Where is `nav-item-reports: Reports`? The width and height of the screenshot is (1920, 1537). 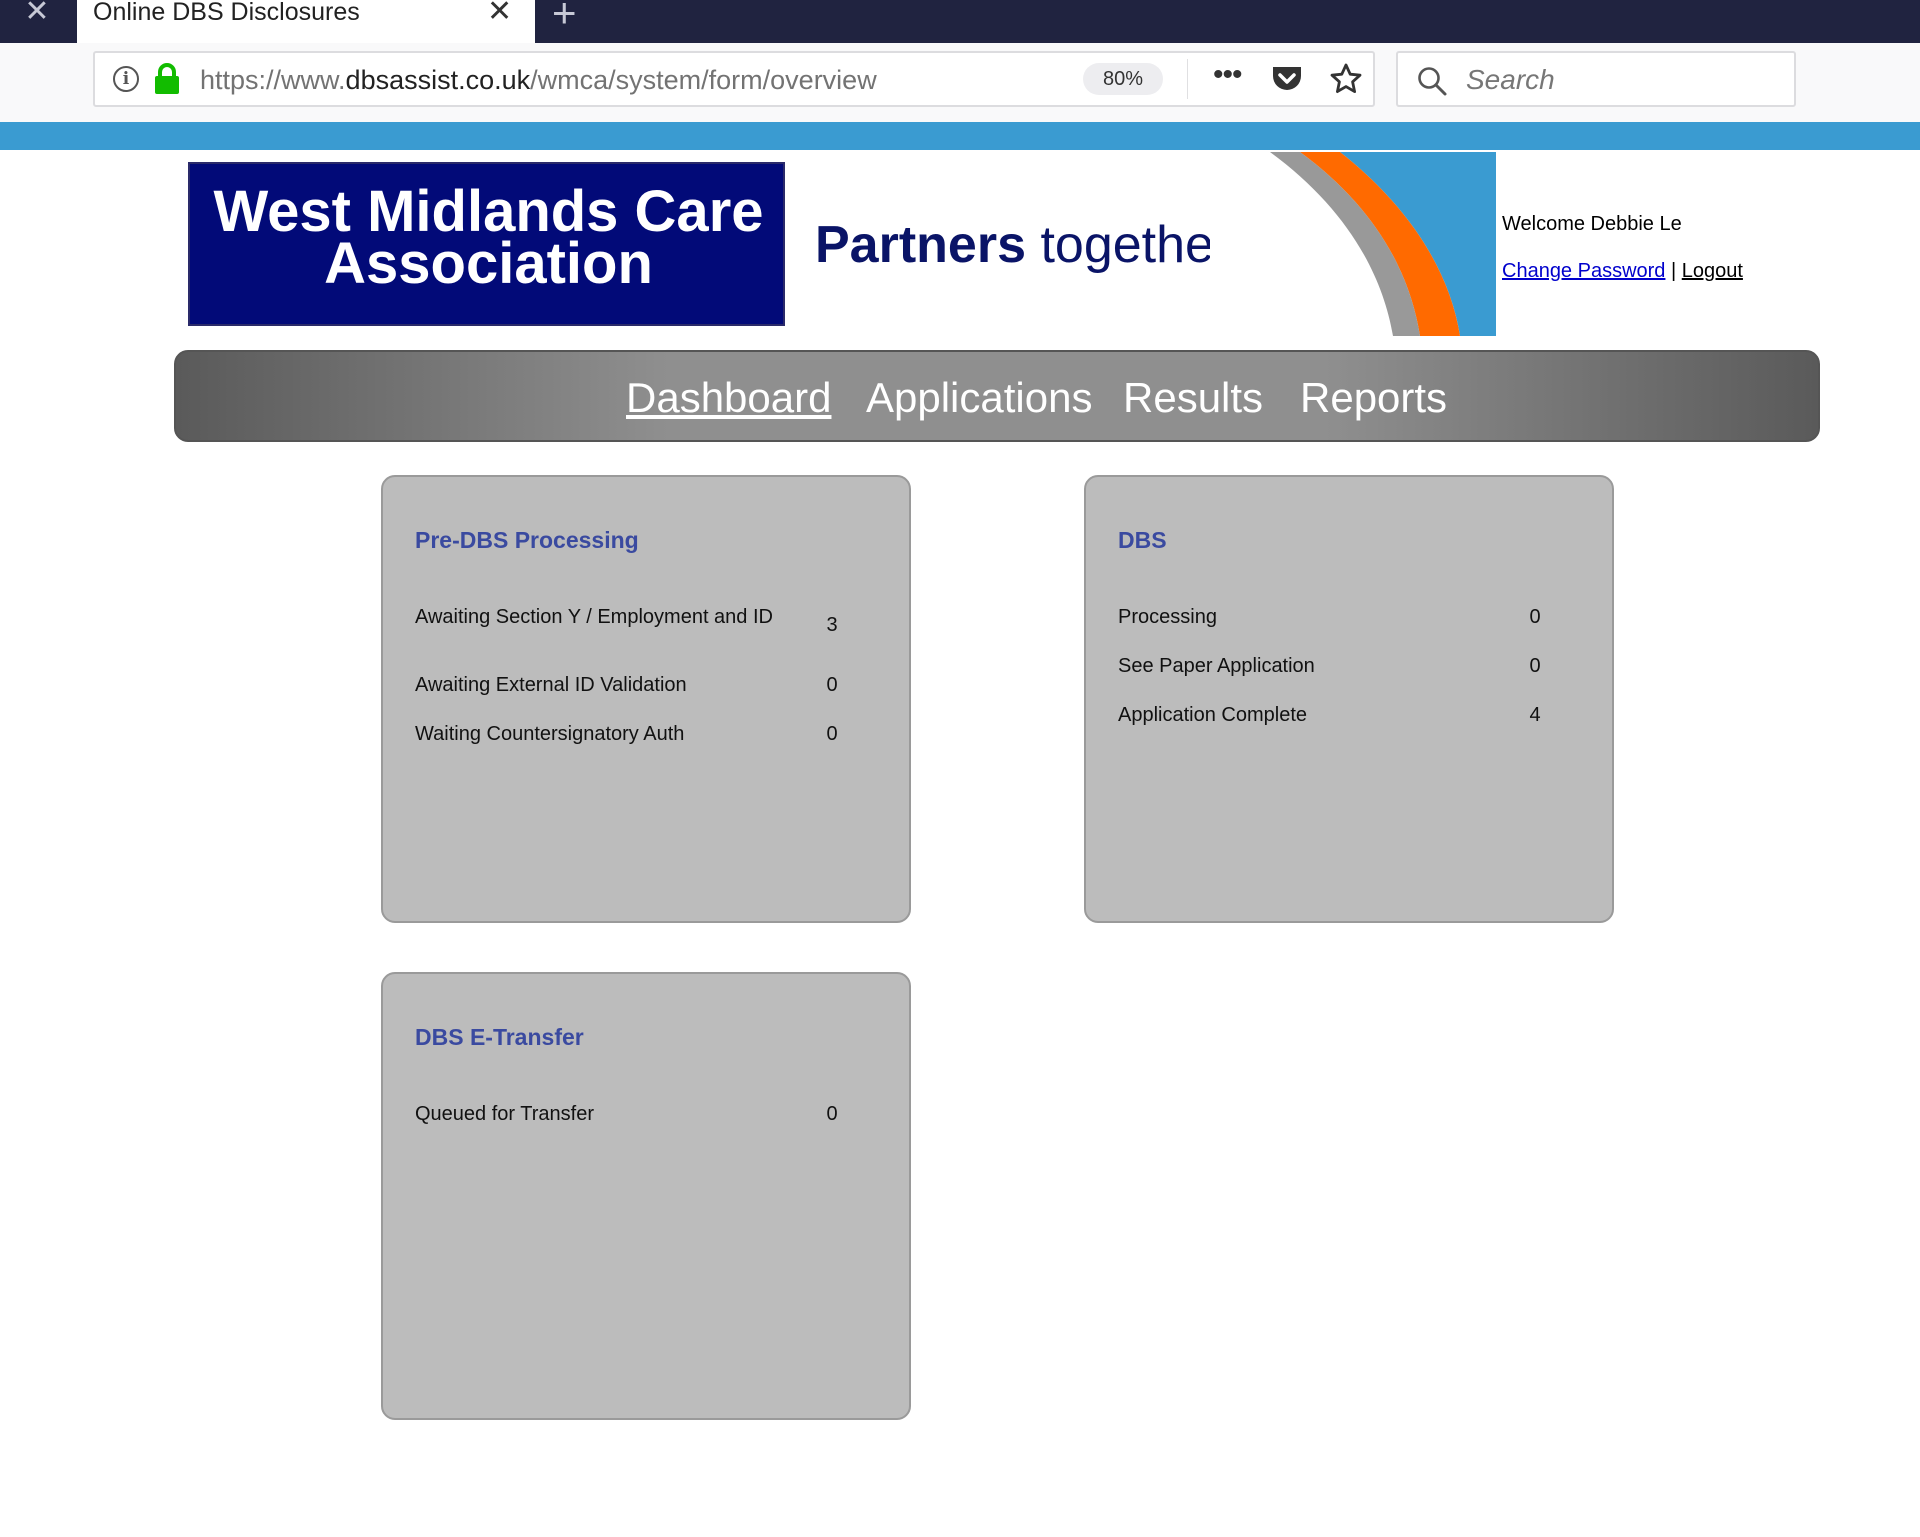 nav-item-reports: Reports is located at coordinates (1373, 398).